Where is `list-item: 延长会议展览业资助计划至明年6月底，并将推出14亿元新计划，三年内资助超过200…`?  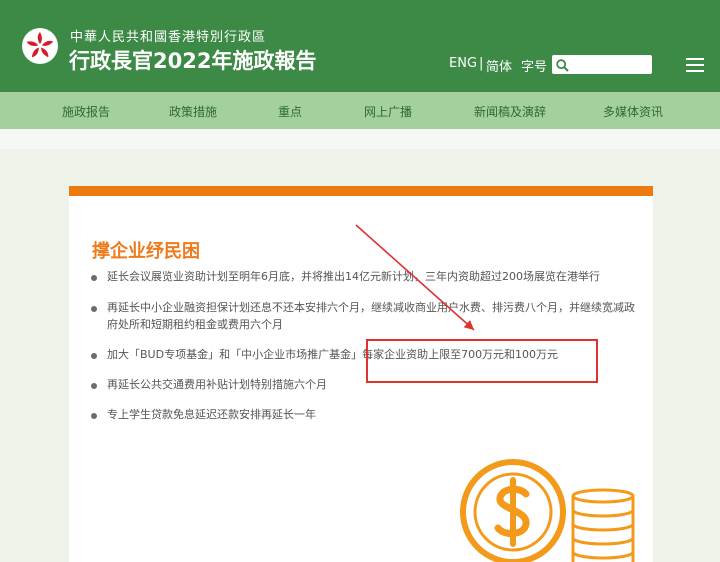
list-item: 延长会议展览业资助计划至明年6月底，并将推出14亿元新计划，三年内资助超过200… is located at coordinates (353, 276).